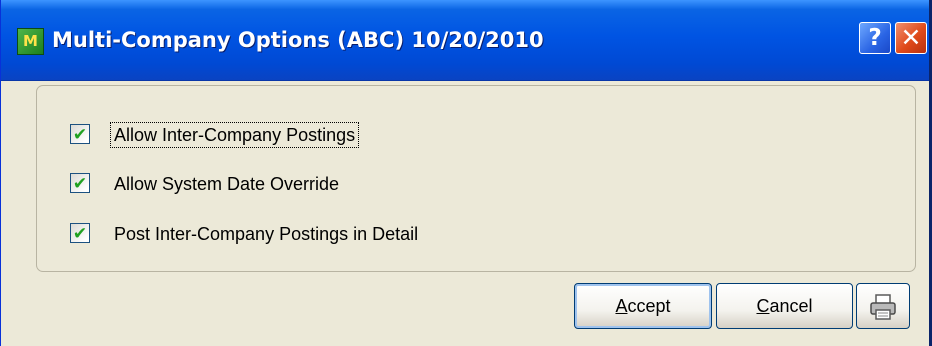  I want to click on window-title: Multi-Company Options (ABC) 10/20/2010, so click(298, 40).